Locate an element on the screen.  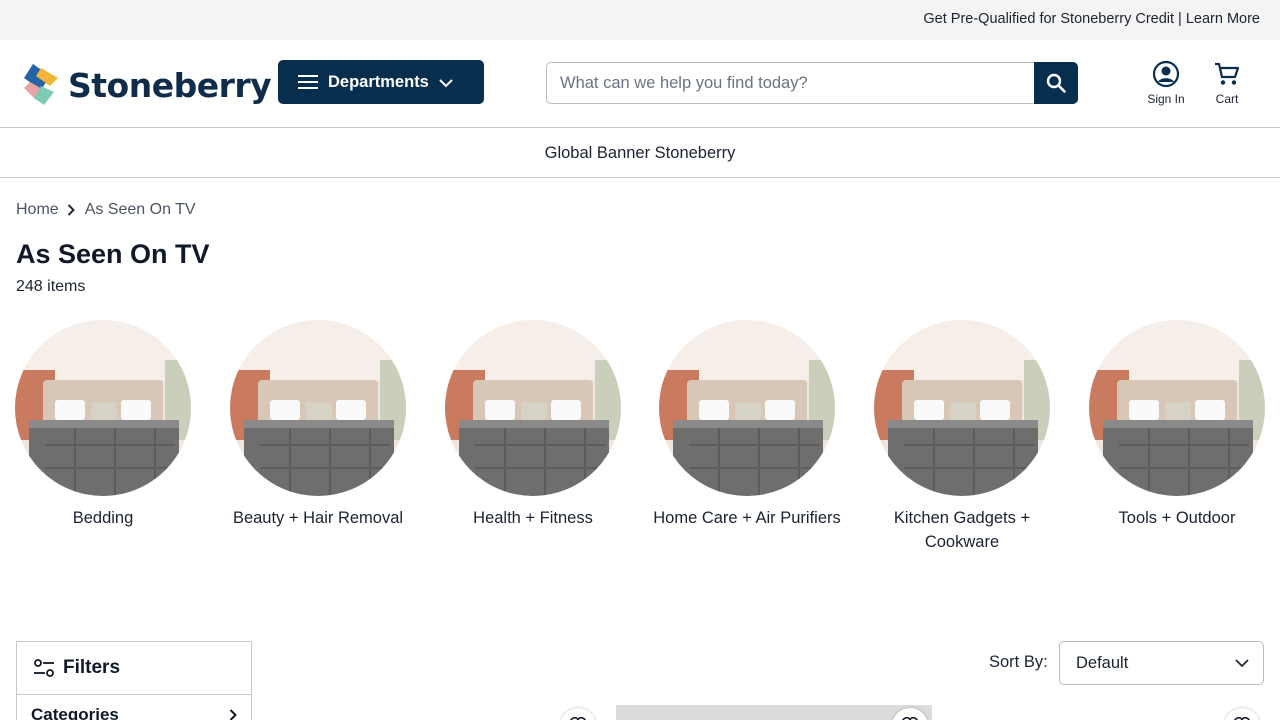
departments-button: Departments is located at coordinates (381, 82).